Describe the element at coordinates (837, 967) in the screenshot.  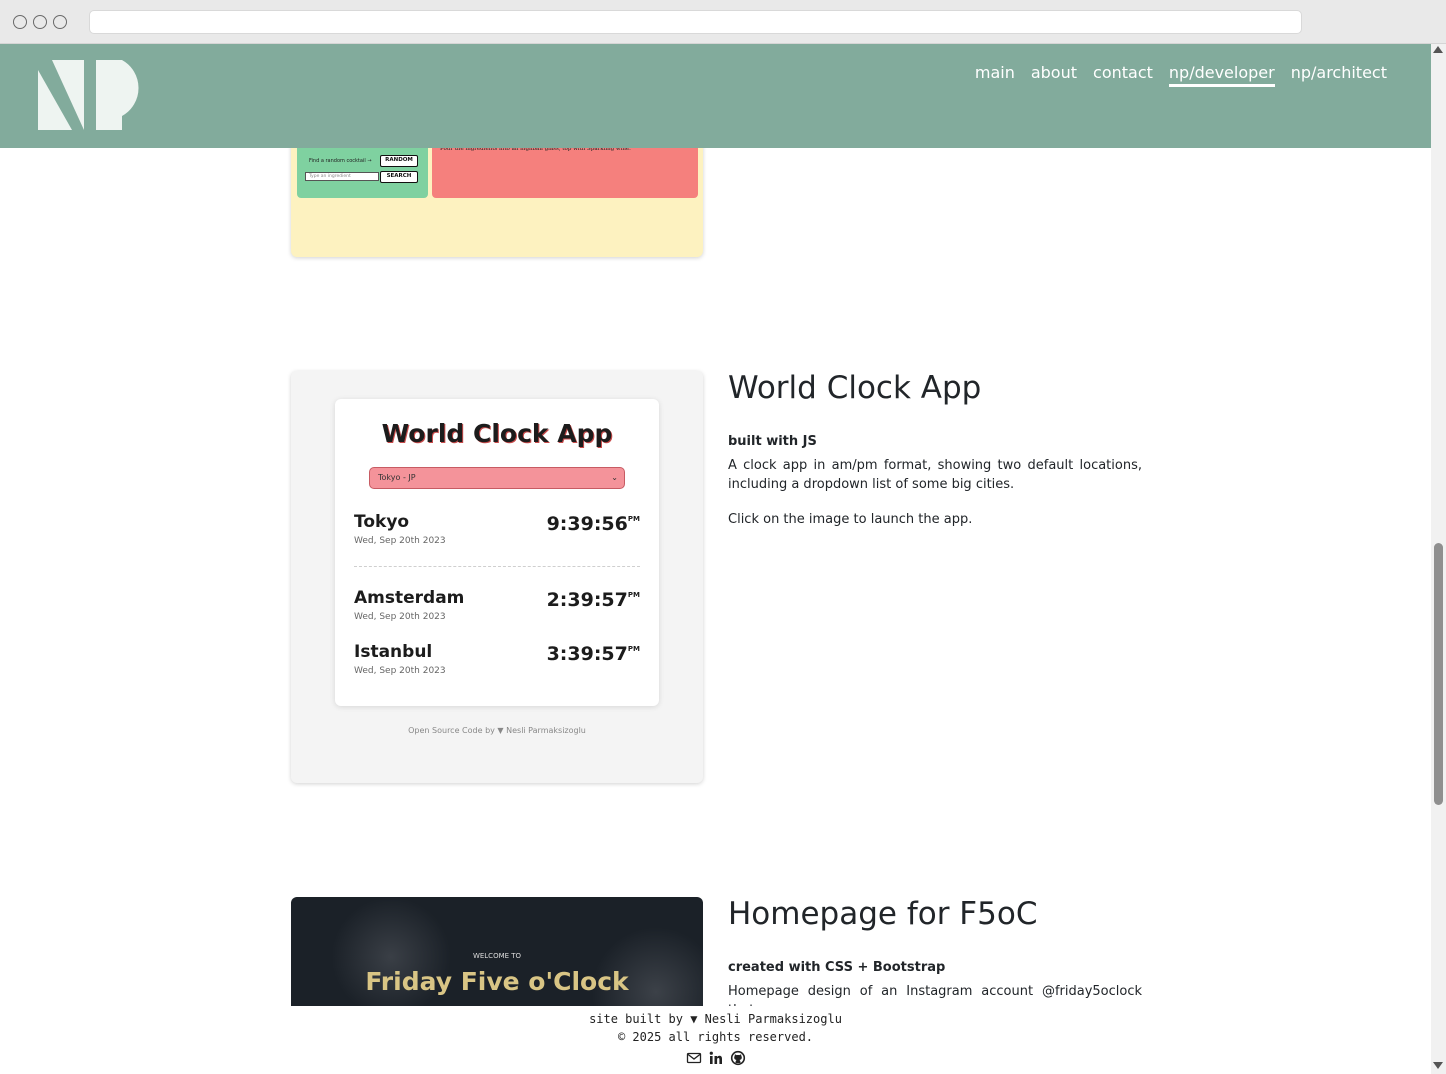
I see `project-tech: created with CSS + Bootstrap` at that location.